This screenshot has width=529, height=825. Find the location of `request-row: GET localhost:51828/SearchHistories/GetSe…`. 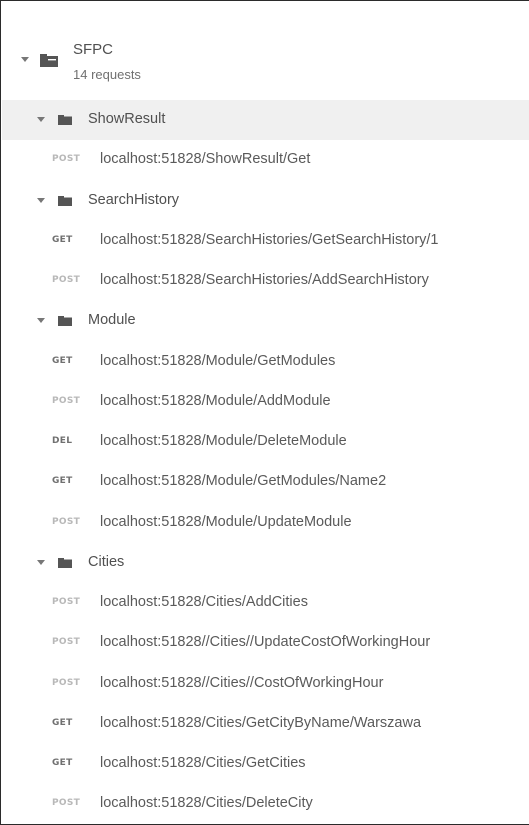

request-row: GET localhost:51828/SearchHistories/GetSe… is located at coordinates (265, 241).